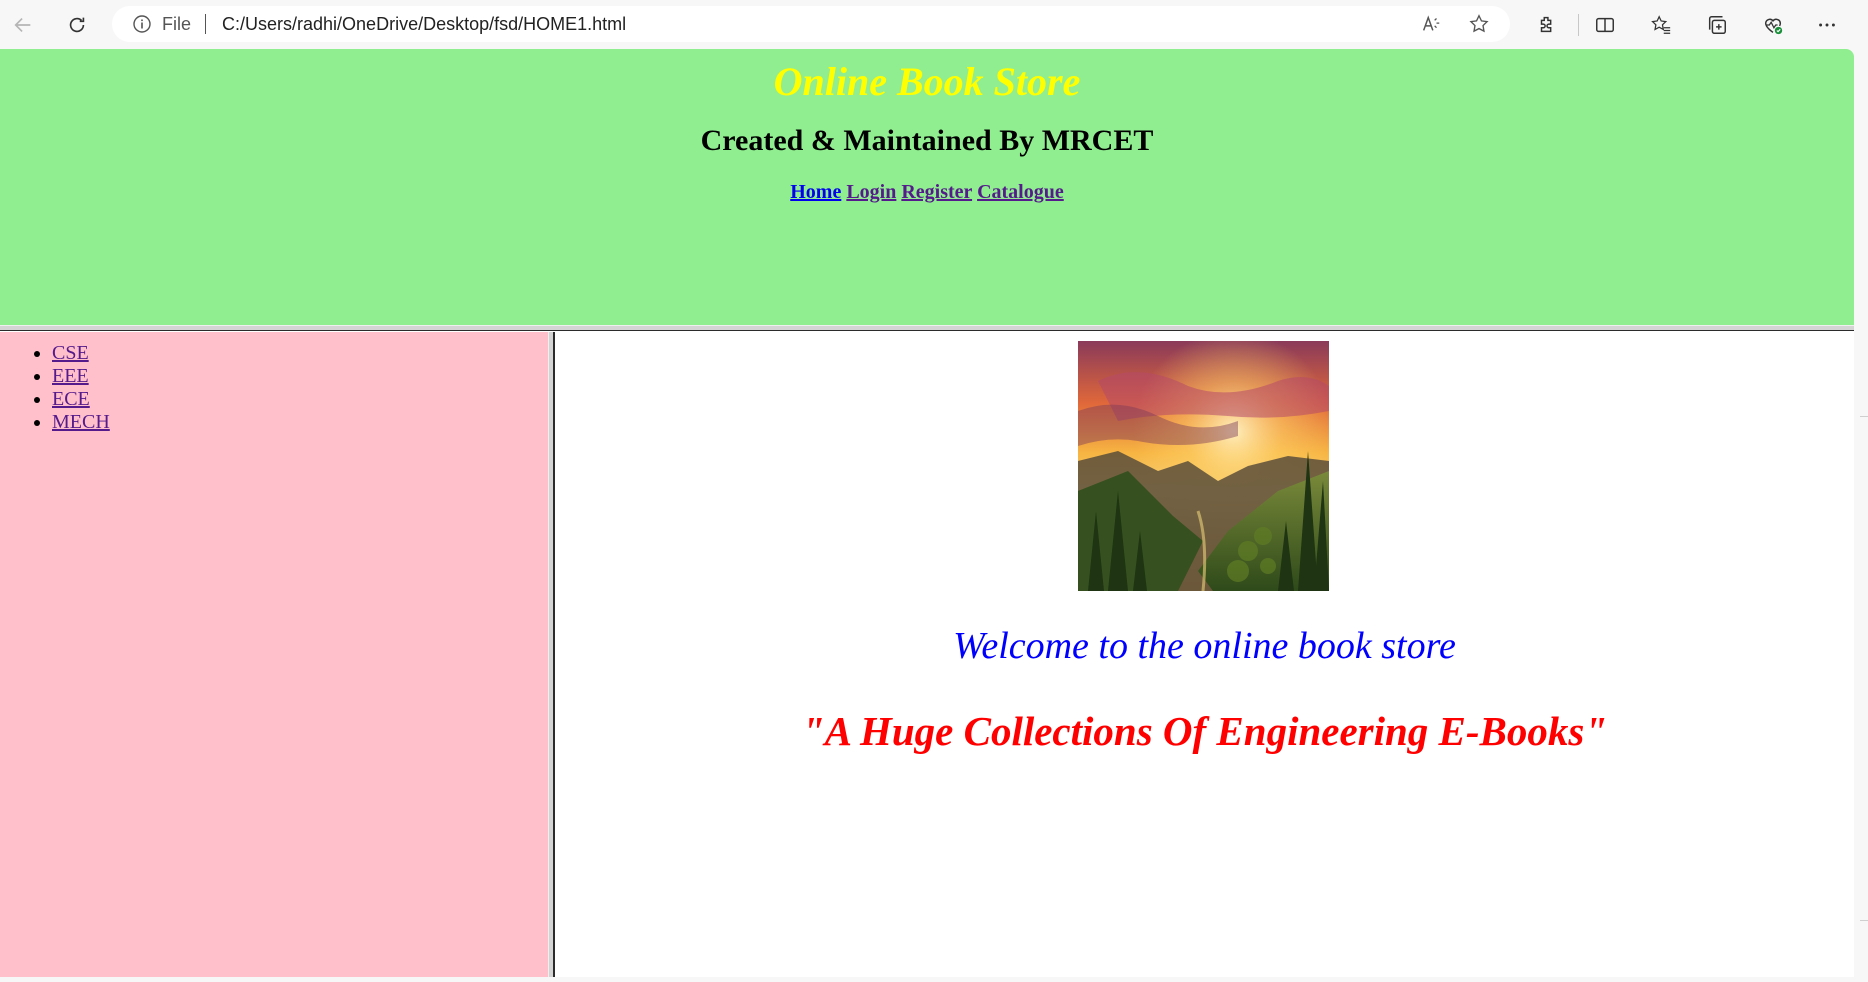 The height and width of the screenshot is (982, 1868). What do you see at coordinates (23, 25) in the screenshot?
I see `back-icon` at bounding box center [23, 25].